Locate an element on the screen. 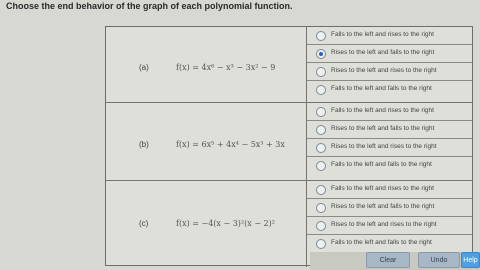  clear-button: Clear is located at coordinates (388, 260).